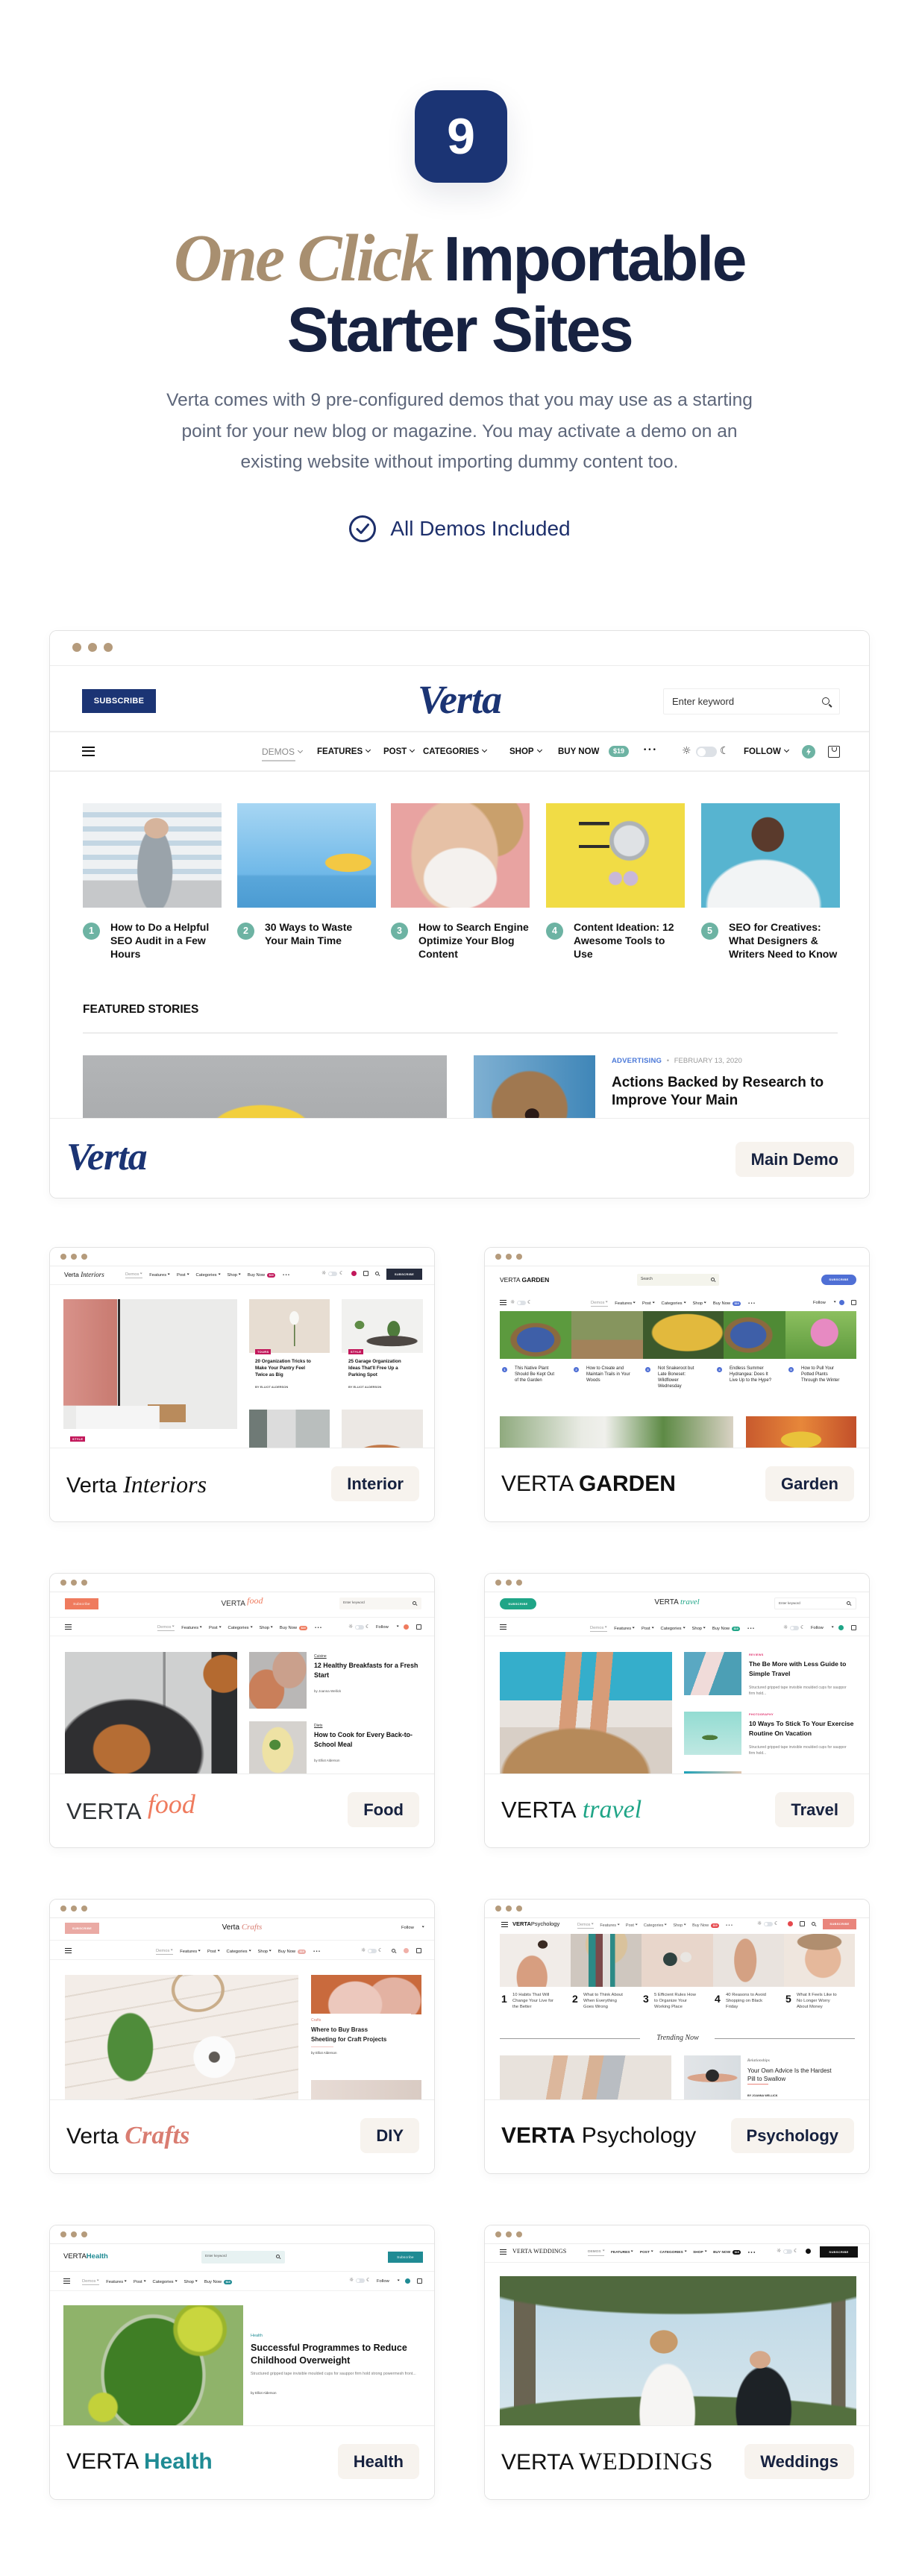 This screenshot has width=919, height=2576. I want to click on nav-label: Features, so click(608, 1926).